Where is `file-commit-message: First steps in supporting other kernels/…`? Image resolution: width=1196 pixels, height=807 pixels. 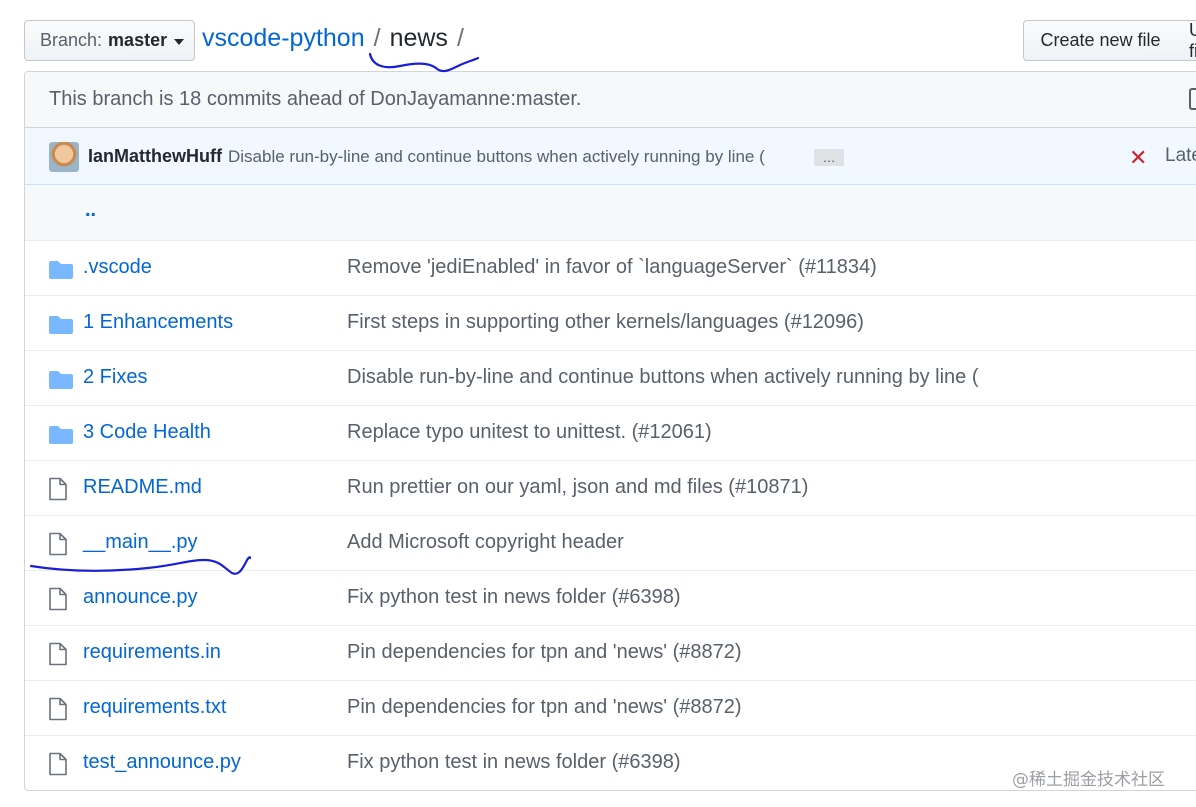 file-commit-message: First steps in supporting other kernels/… is located at coordinates (605, 322).